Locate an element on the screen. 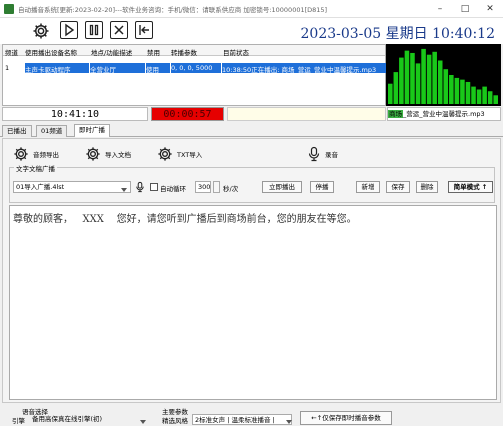  column-header: 目前状态 is located at coordinates (236, 53).